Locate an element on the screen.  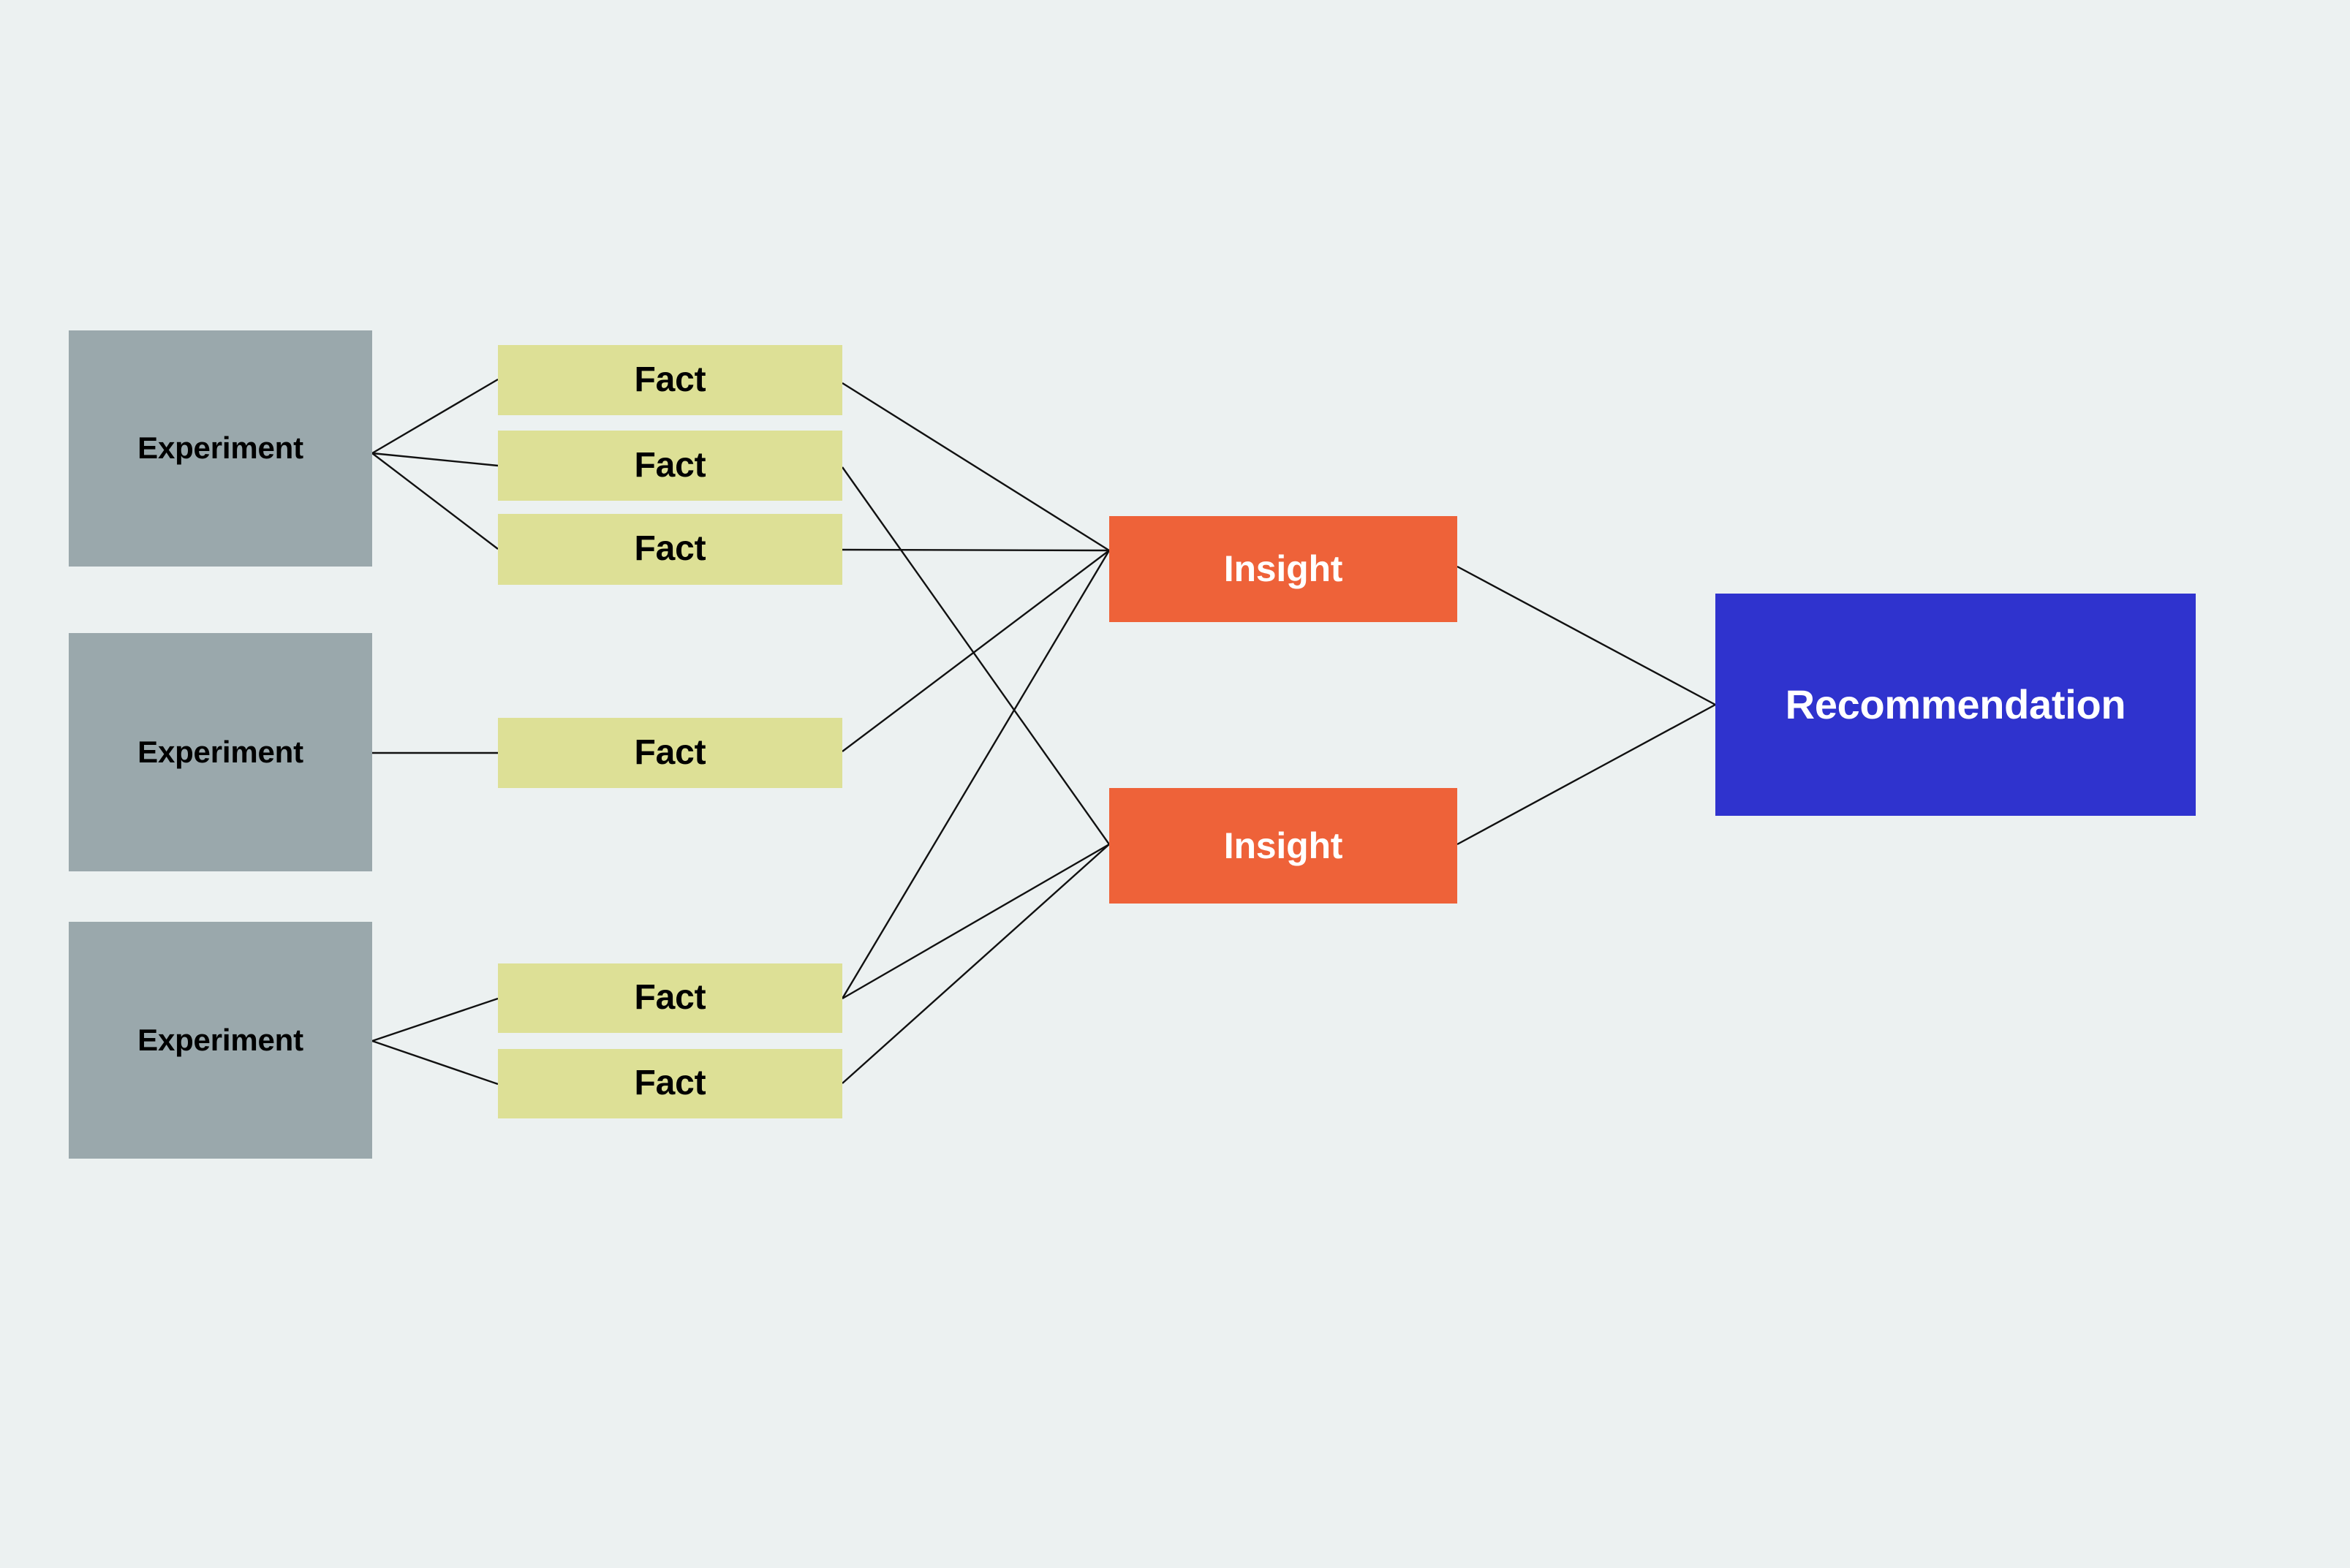
node-experiment-3: Experiment is located at coordinates (220, 1040).